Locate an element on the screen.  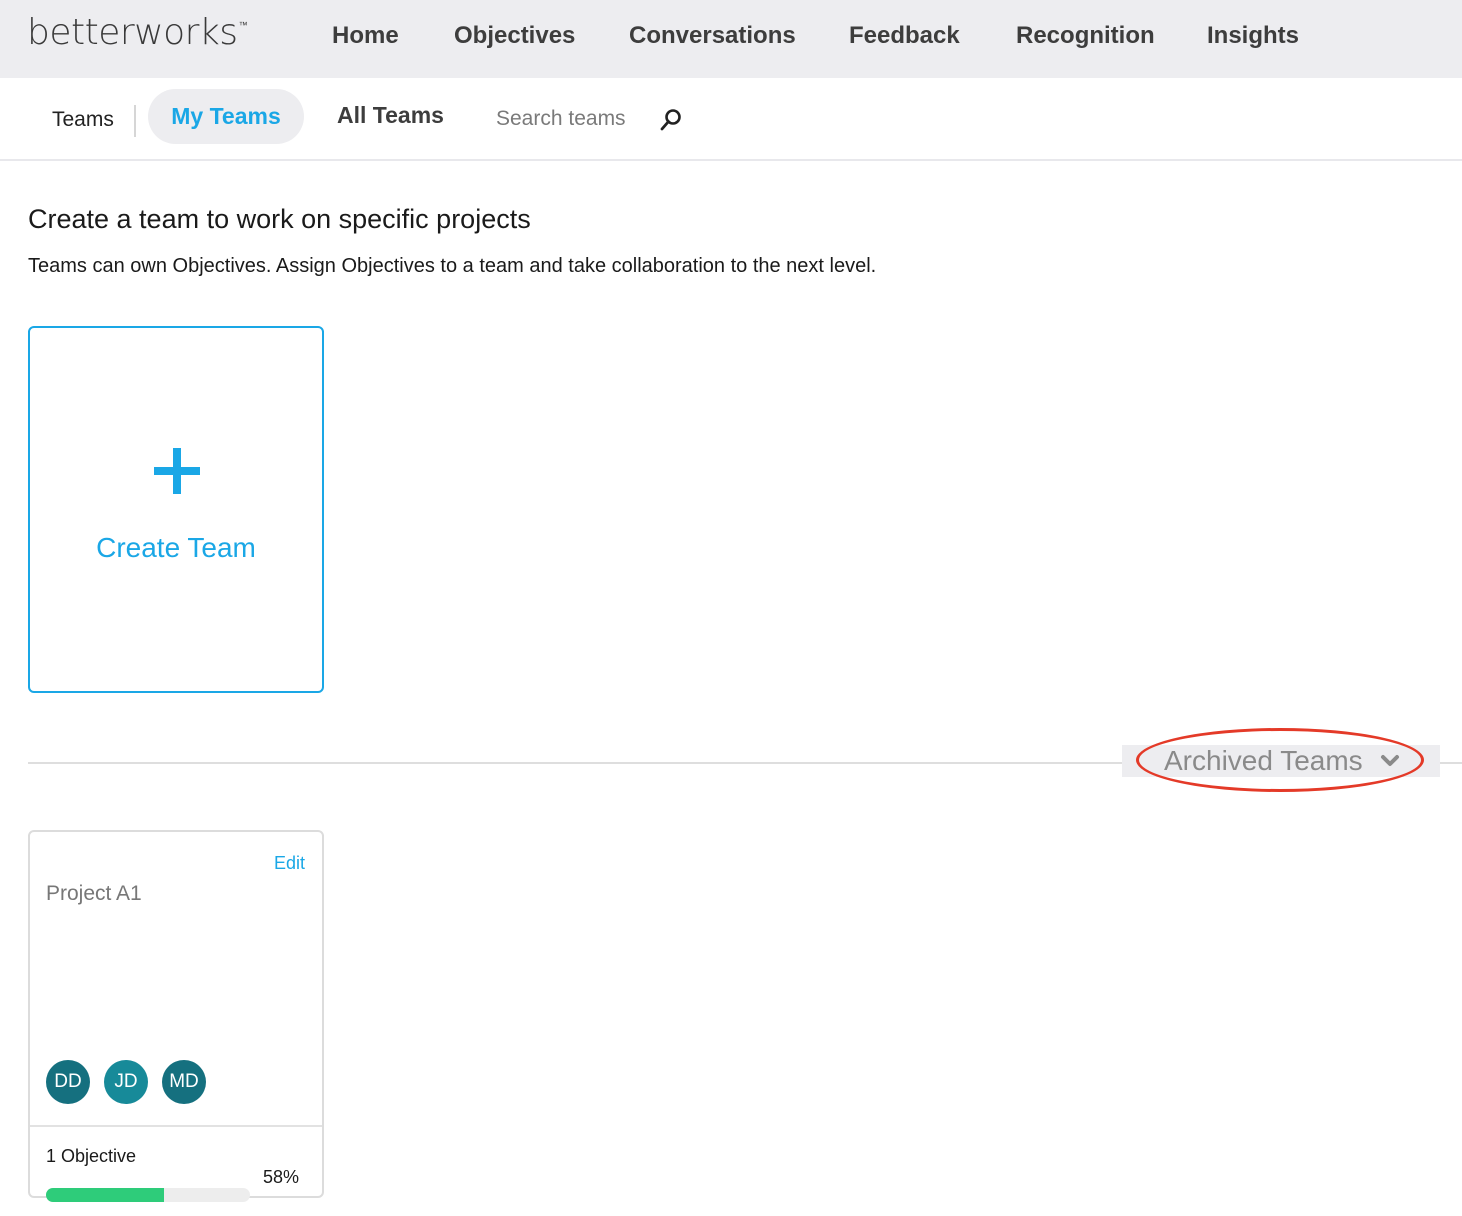
tab-my-teams-label: My Teams is located at coordinates (226, 116).